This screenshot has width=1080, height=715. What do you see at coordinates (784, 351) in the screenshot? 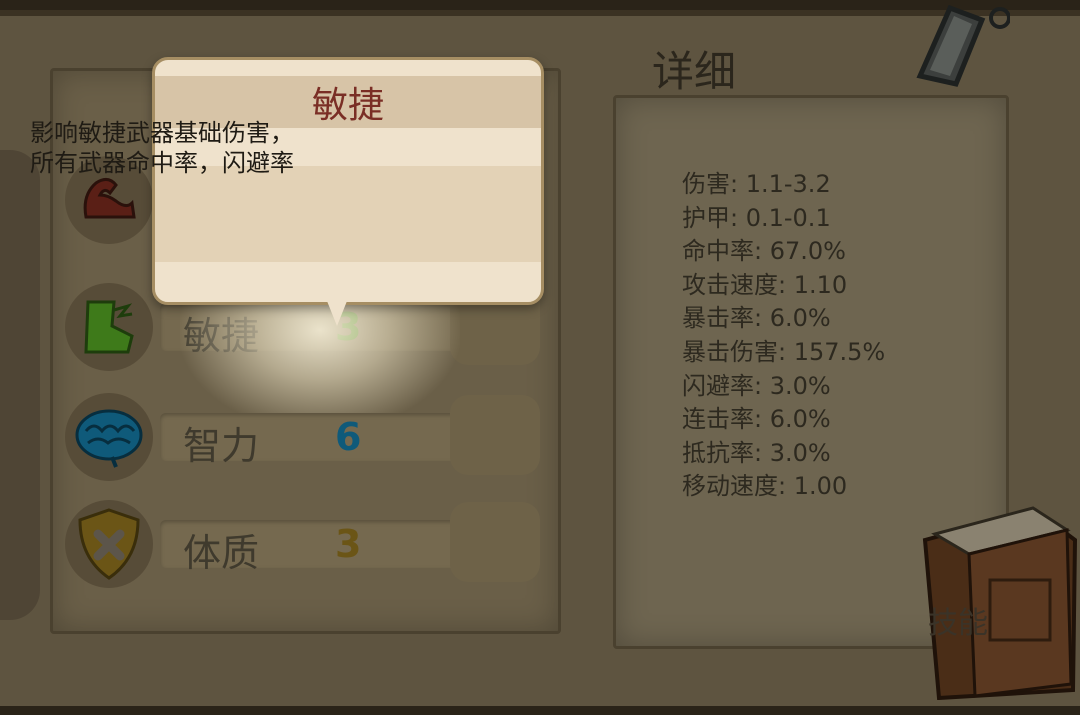
I see `stat-crit-damage: 暴击伤害: 157.5%` at bounding box center [784, 351].